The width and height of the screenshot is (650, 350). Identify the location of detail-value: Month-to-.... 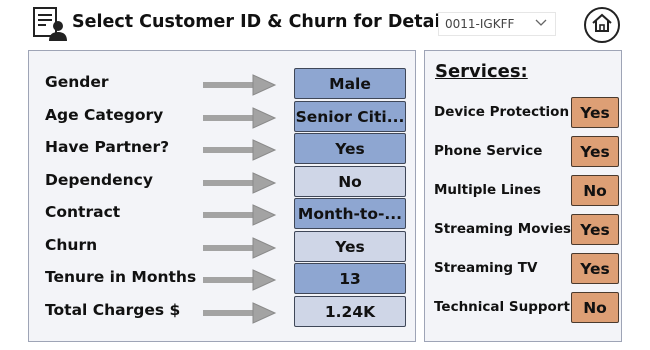
(350, 213).